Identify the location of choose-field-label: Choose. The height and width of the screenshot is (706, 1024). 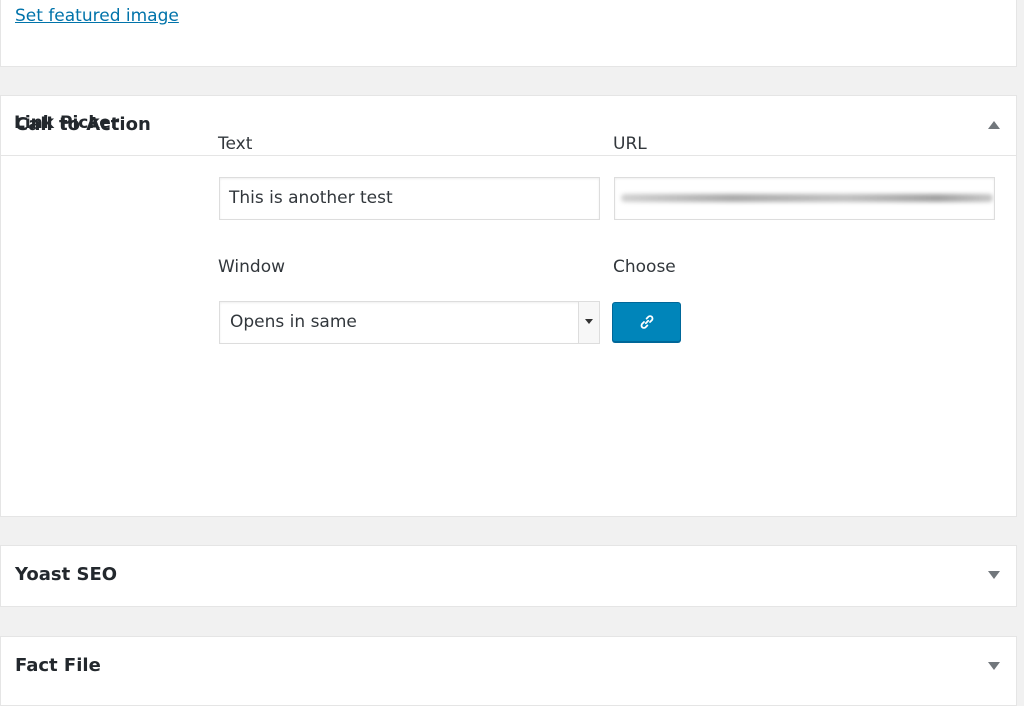
(644, 267).